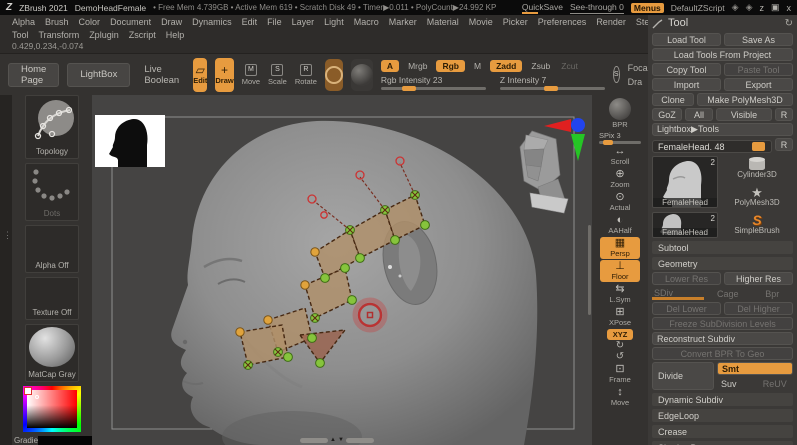 The image size is (797, 445). What do you see at coordinates (620, 294) in the screenshot?
I see `local-symmetry-button: ⇆ L.Sym` at bounding box center [620, 294].